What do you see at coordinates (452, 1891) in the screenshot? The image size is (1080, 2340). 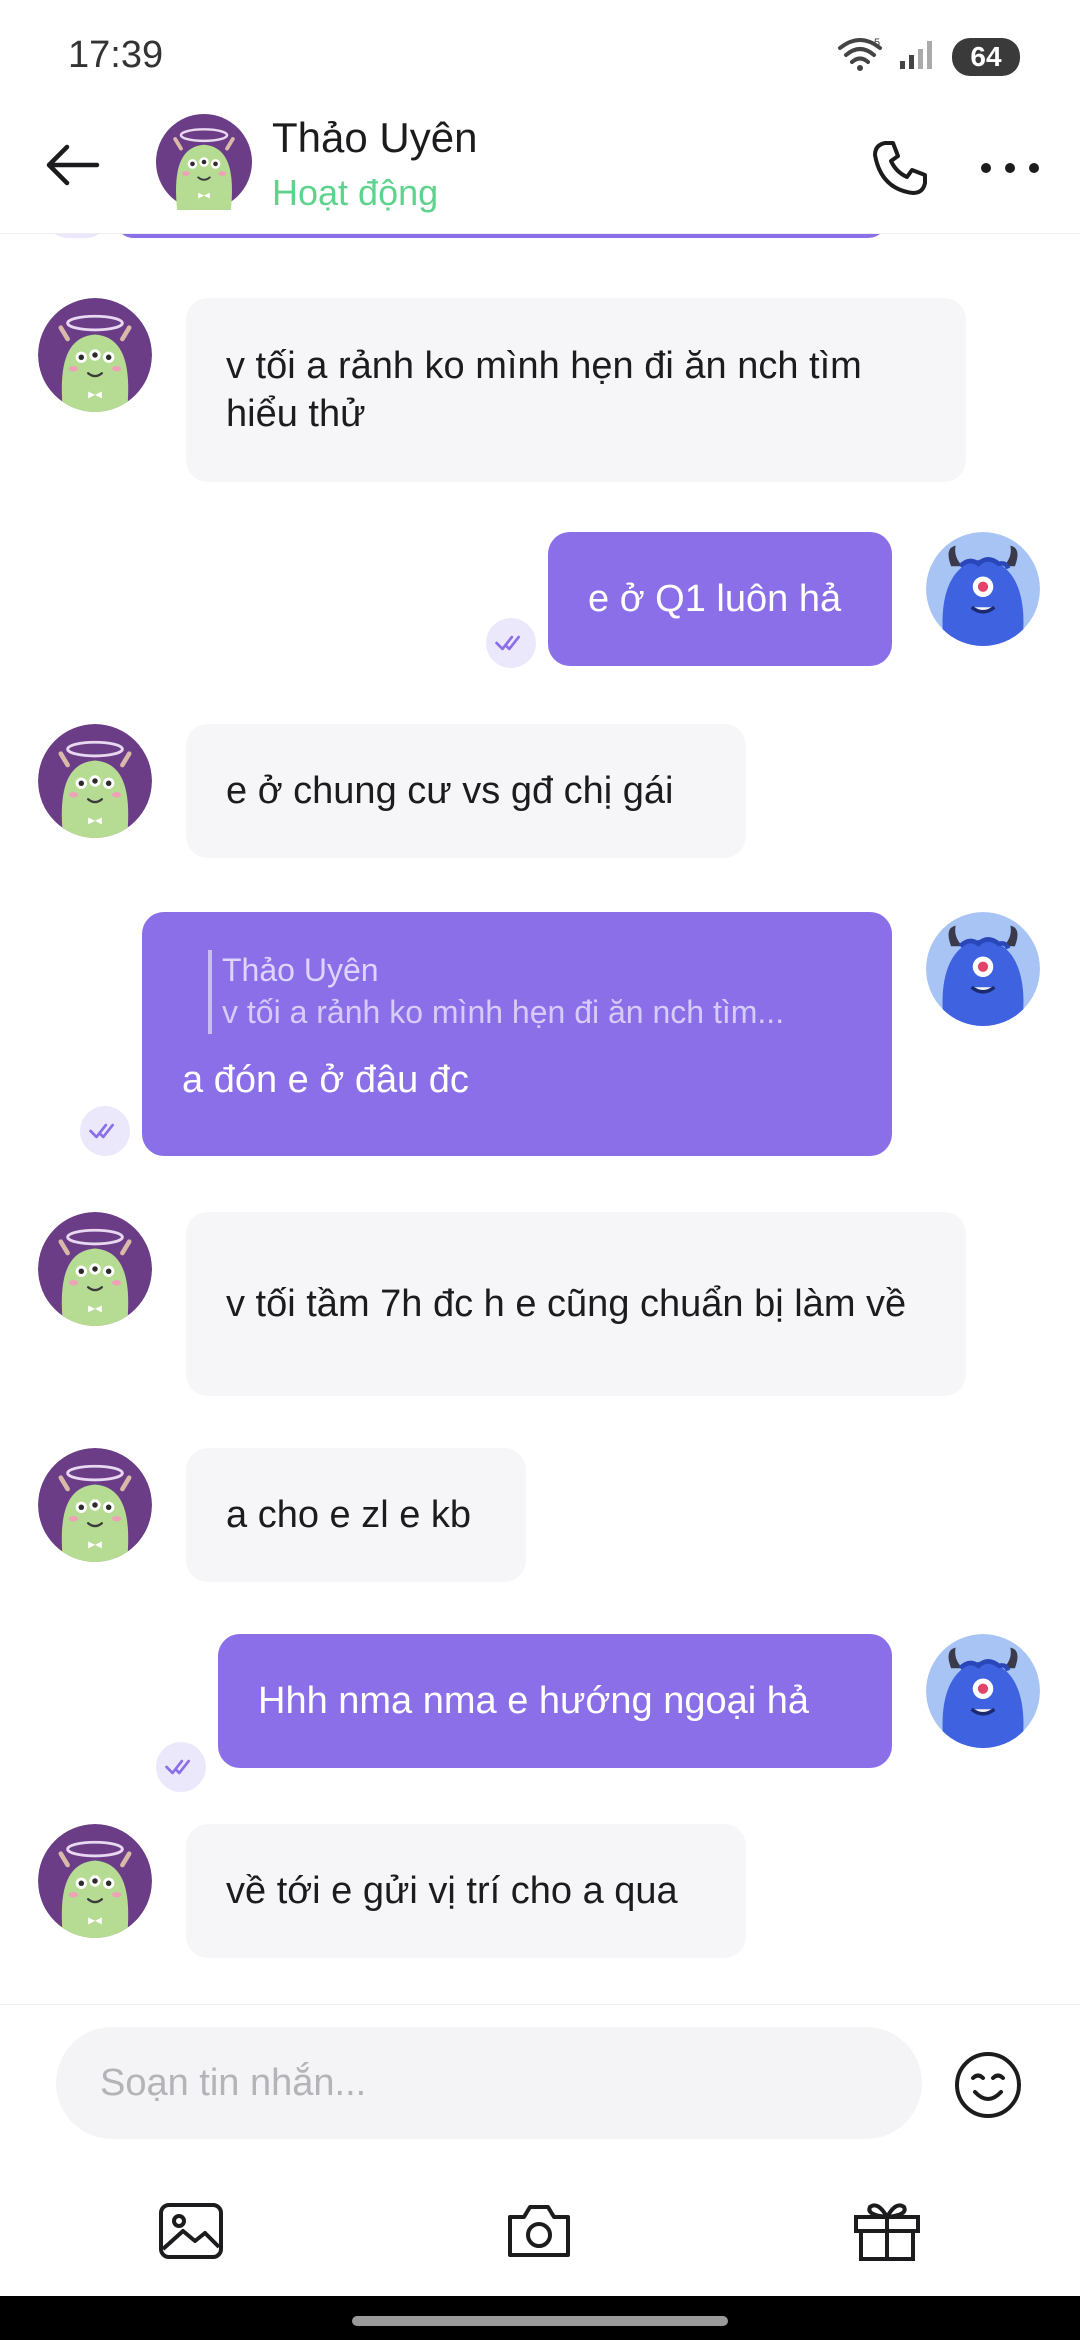 I see `message-text: về tới e gửi vị trí cho a qua` at bounding box center [452, 1891].